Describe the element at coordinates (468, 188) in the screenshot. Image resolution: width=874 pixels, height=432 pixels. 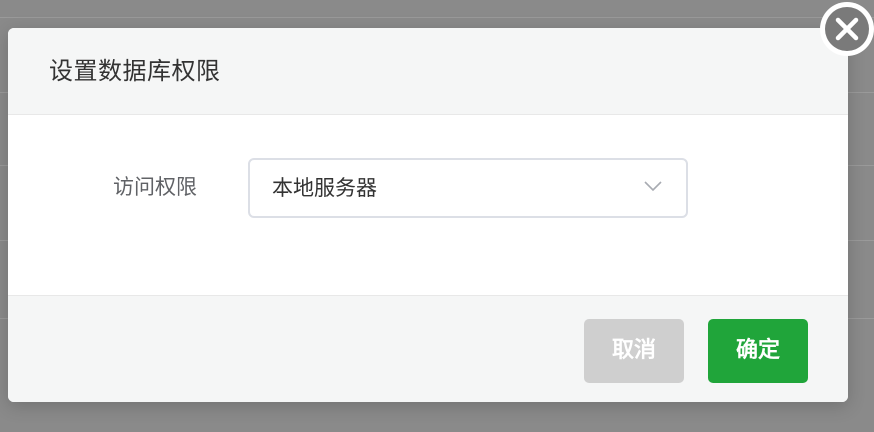
I see `access-permission-select: 本地服务器` at that location.